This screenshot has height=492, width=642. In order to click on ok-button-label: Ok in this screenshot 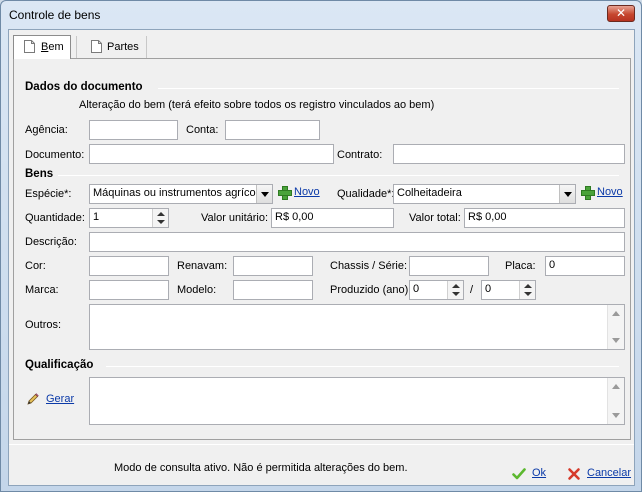, I will do `click(539, 473)`.